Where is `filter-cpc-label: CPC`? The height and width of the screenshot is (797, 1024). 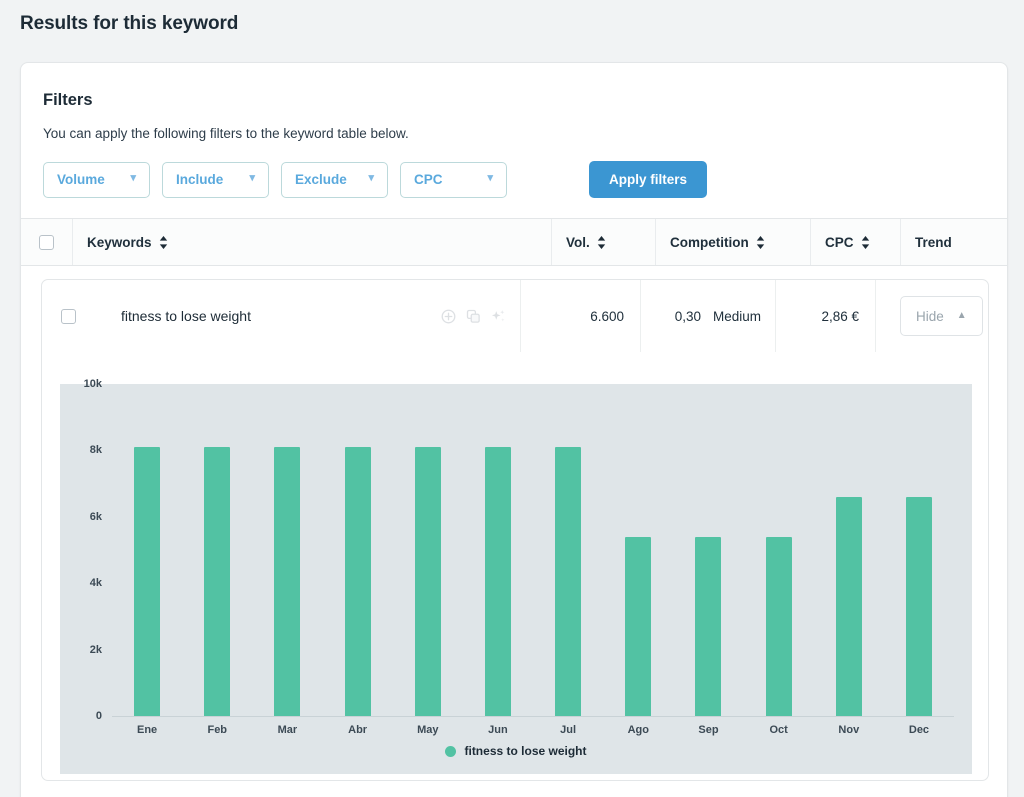
filter-cpc-label: CPC is located at coordinates (428, 179).